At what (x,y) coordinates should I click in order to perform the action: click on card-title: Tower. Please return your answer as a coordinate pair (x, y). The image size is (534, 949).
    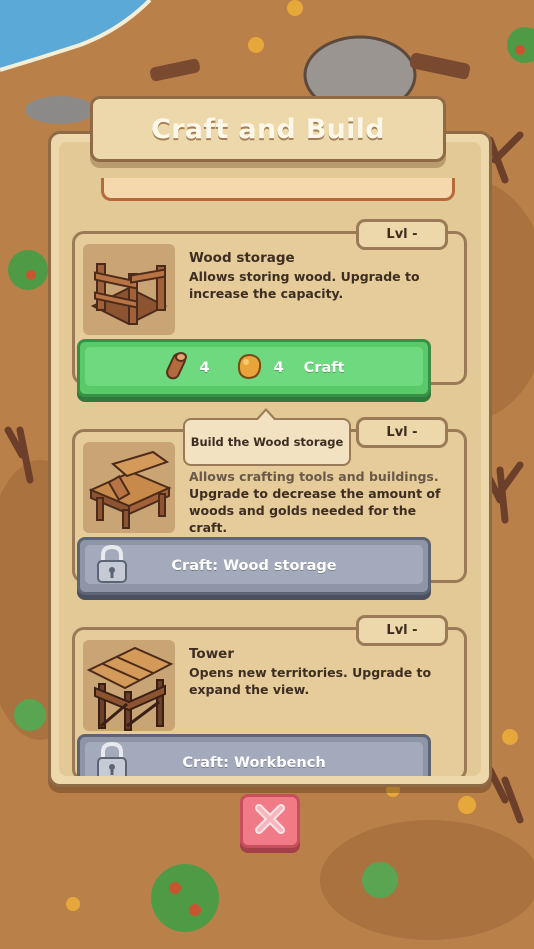
    Looking at the image, I should click on (211, 654).